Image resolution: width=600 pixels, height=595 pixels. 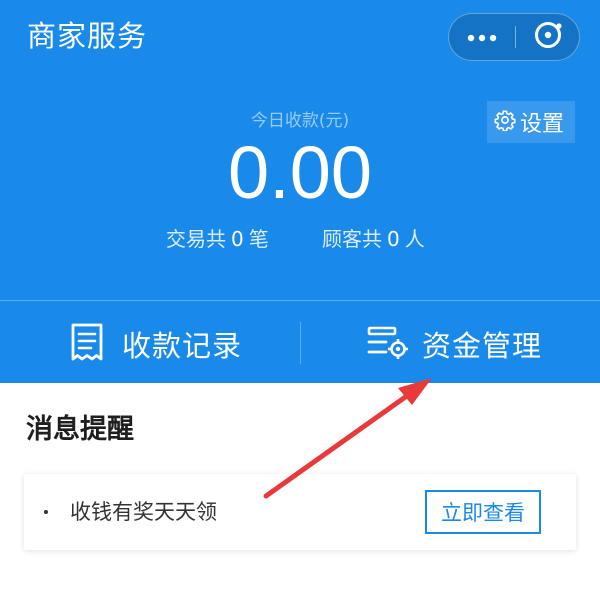 I want to click on close-button, so click(x=548, y=37).